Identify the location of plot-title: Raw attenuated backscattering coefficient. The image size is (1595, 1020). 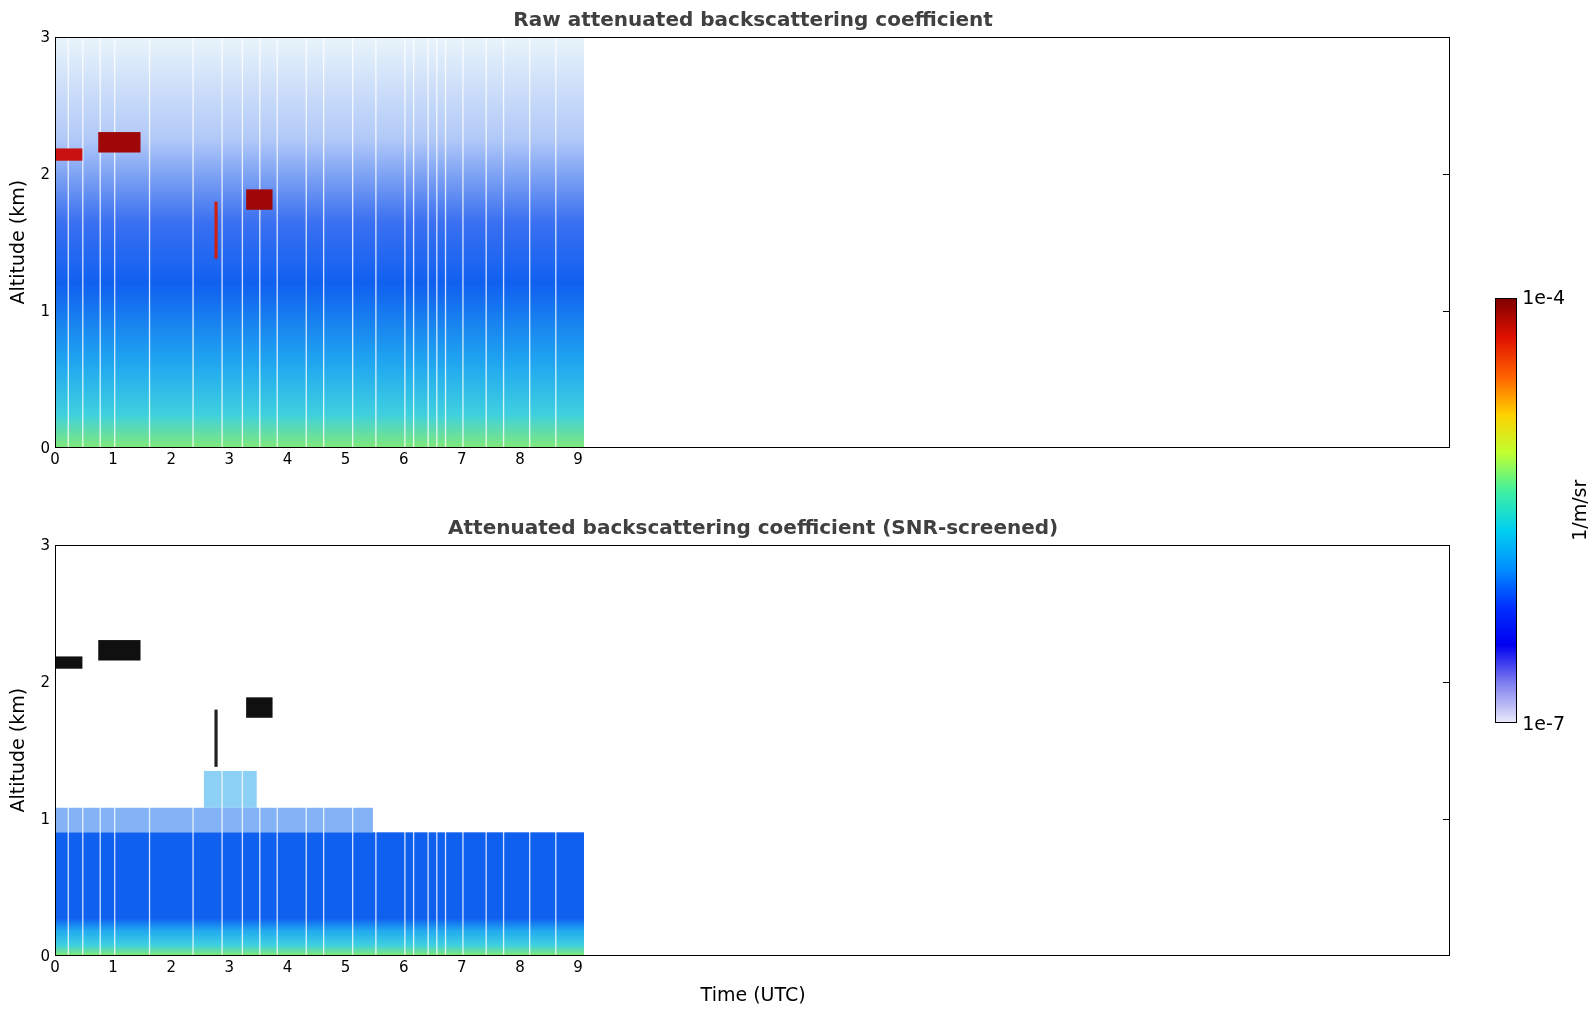
(753, 19).